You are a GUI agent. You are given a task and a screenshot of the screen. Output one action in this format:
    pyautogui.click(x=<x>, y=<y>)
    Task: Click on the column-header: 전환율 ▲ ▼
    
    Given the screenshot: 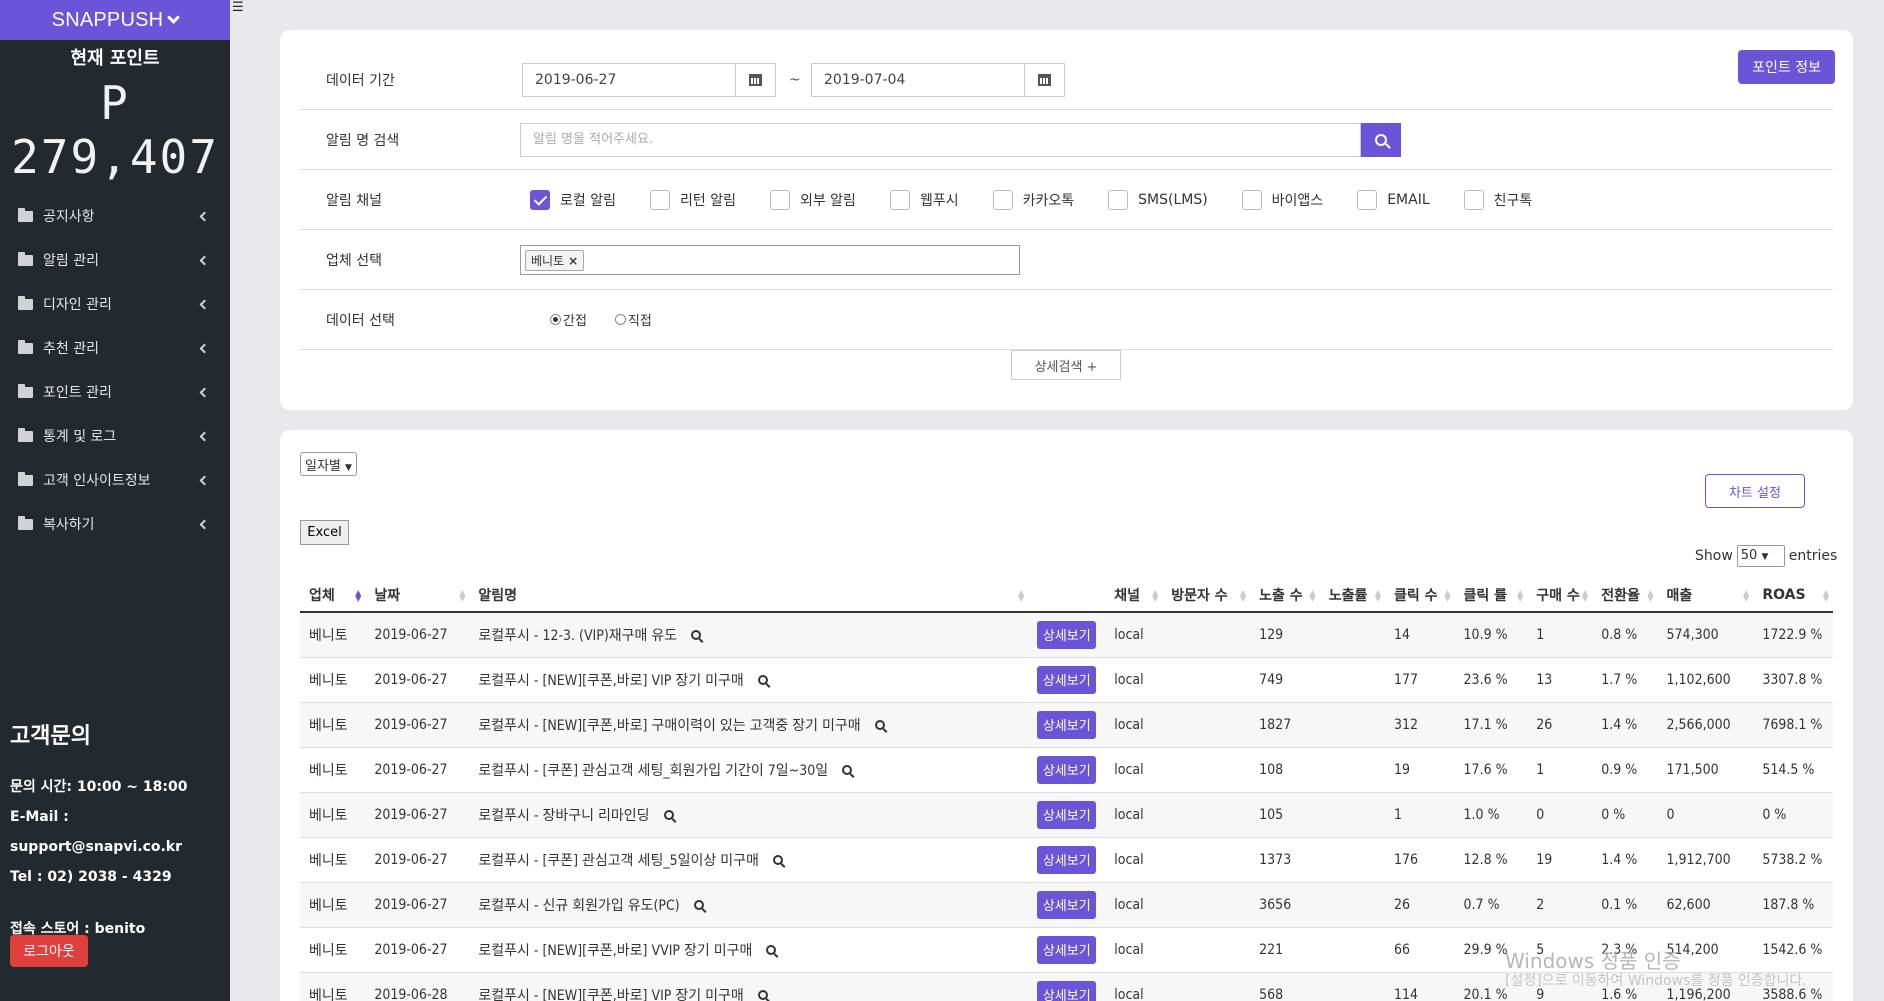 What is the action you would take?
    pyautogui.click(x=1625, y=595)
    